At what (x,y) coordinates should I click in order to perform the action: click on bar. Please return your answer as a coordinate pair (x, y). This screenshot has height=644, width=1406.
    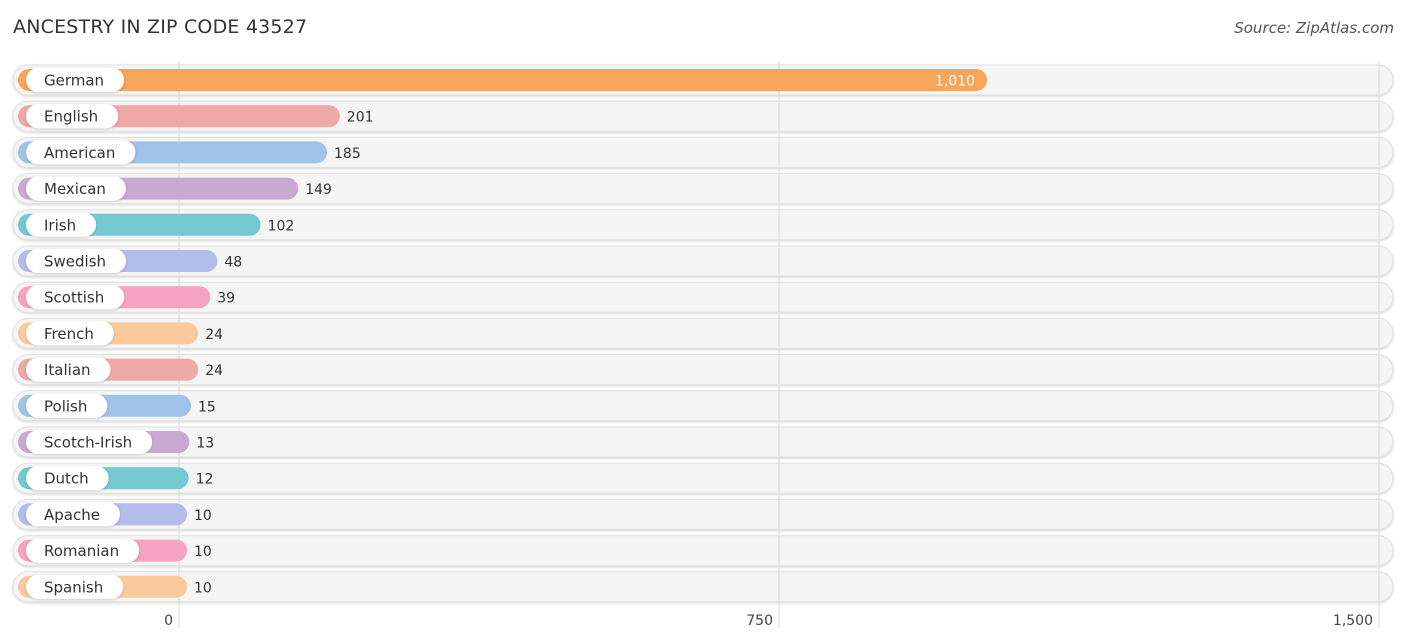
    Looking at the image, I should click on (502, 80).